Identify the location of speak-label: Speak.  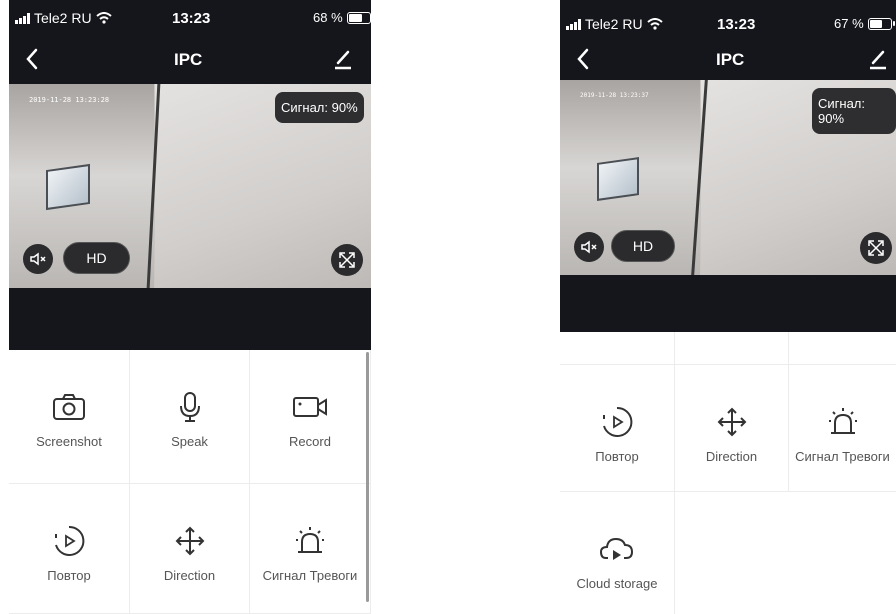
(189, 441).